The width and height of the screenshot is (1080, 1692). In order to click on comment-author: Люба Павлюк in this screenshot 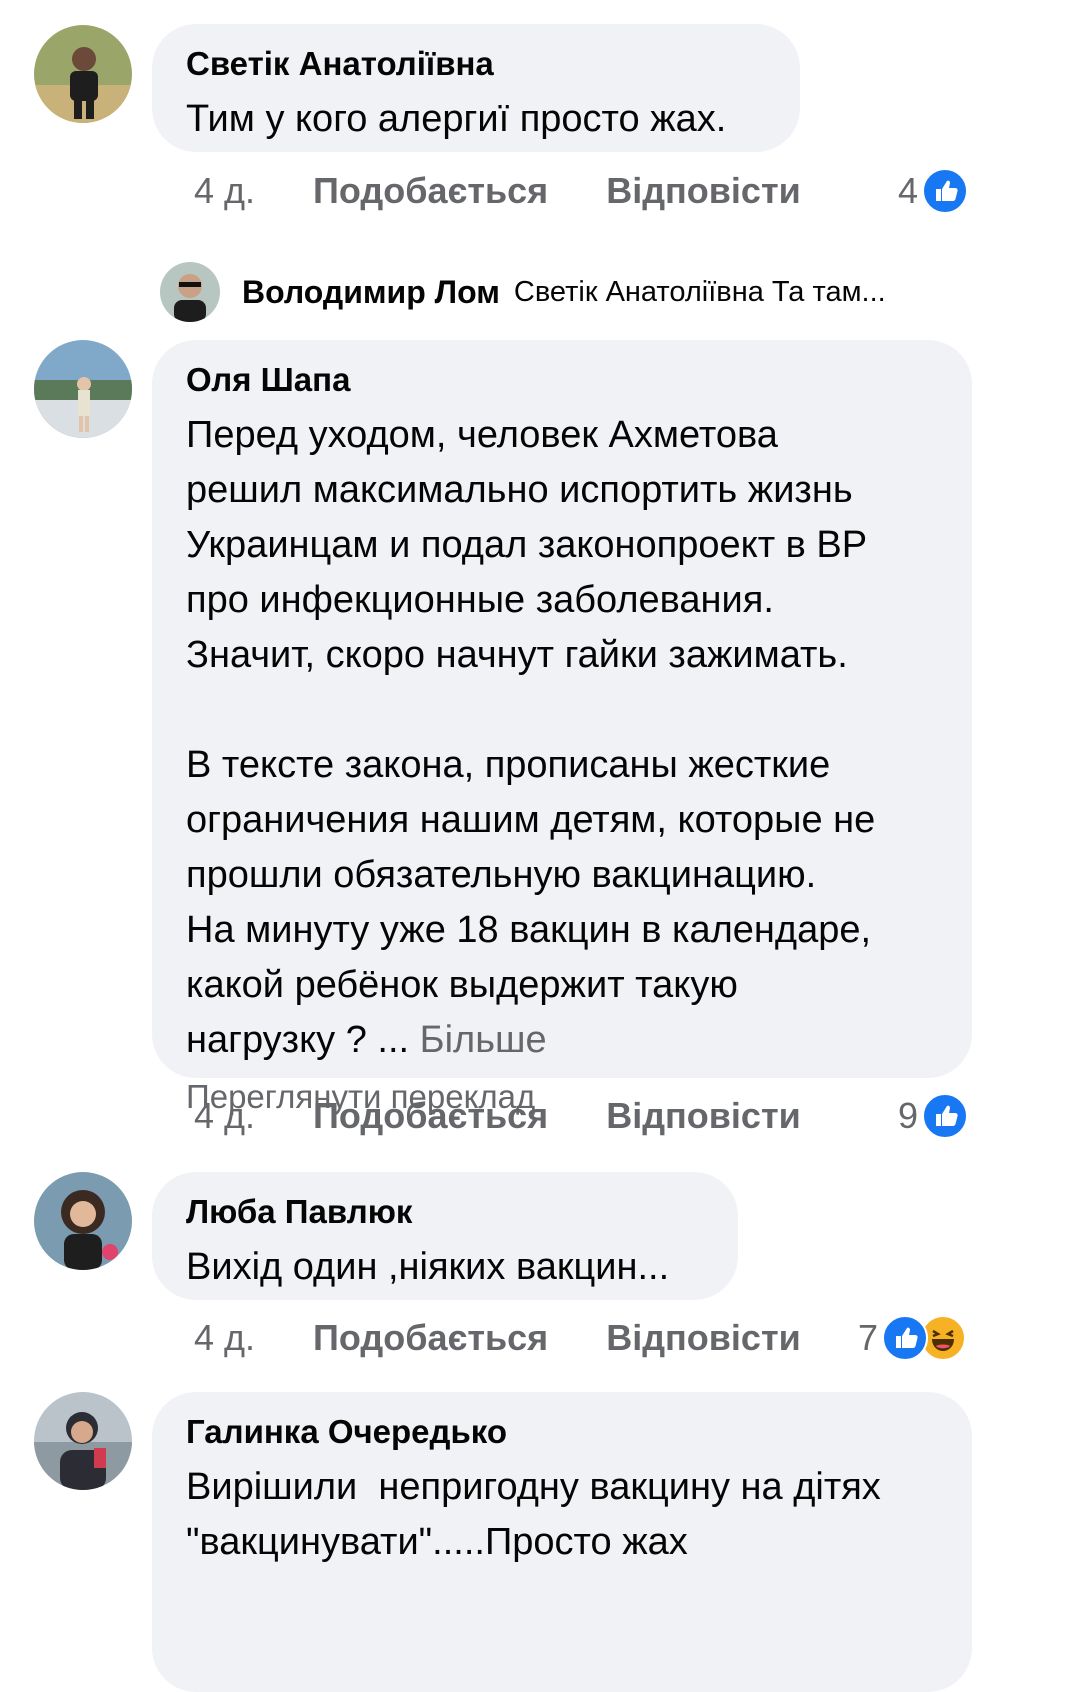, I will do `click(445, 1212)`.